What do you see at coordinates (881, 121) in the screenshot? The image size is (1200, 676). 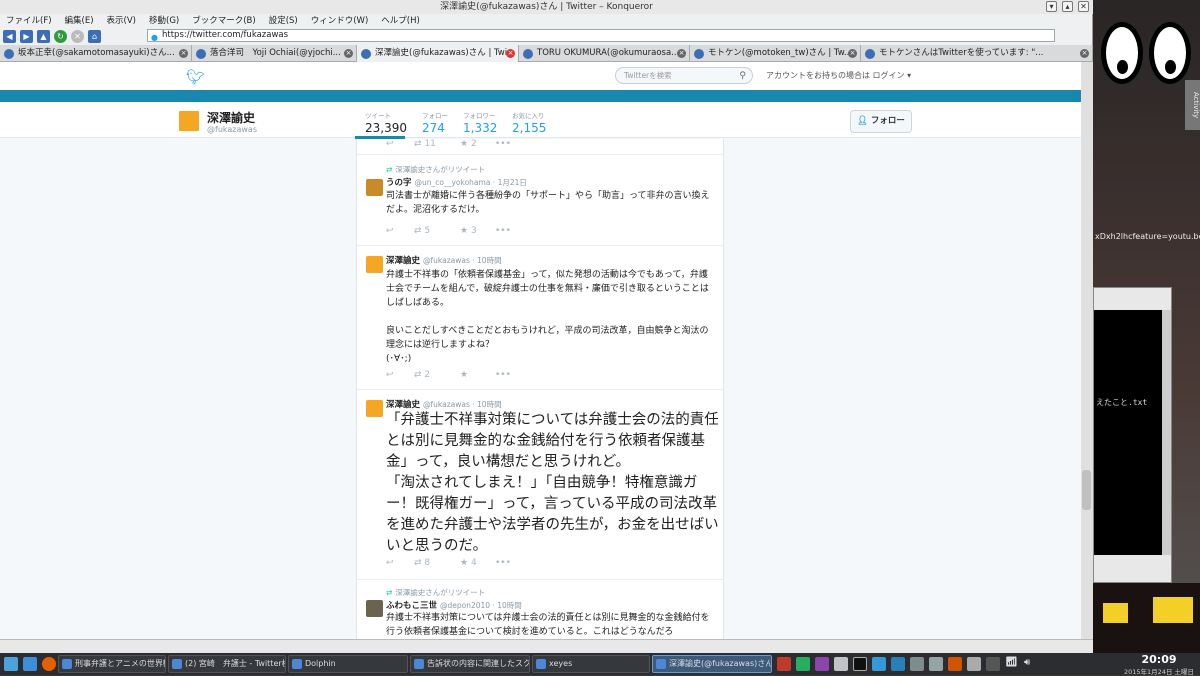 I see `follow-button: 👤︎ フォロー` at bounding box center [881, 121].